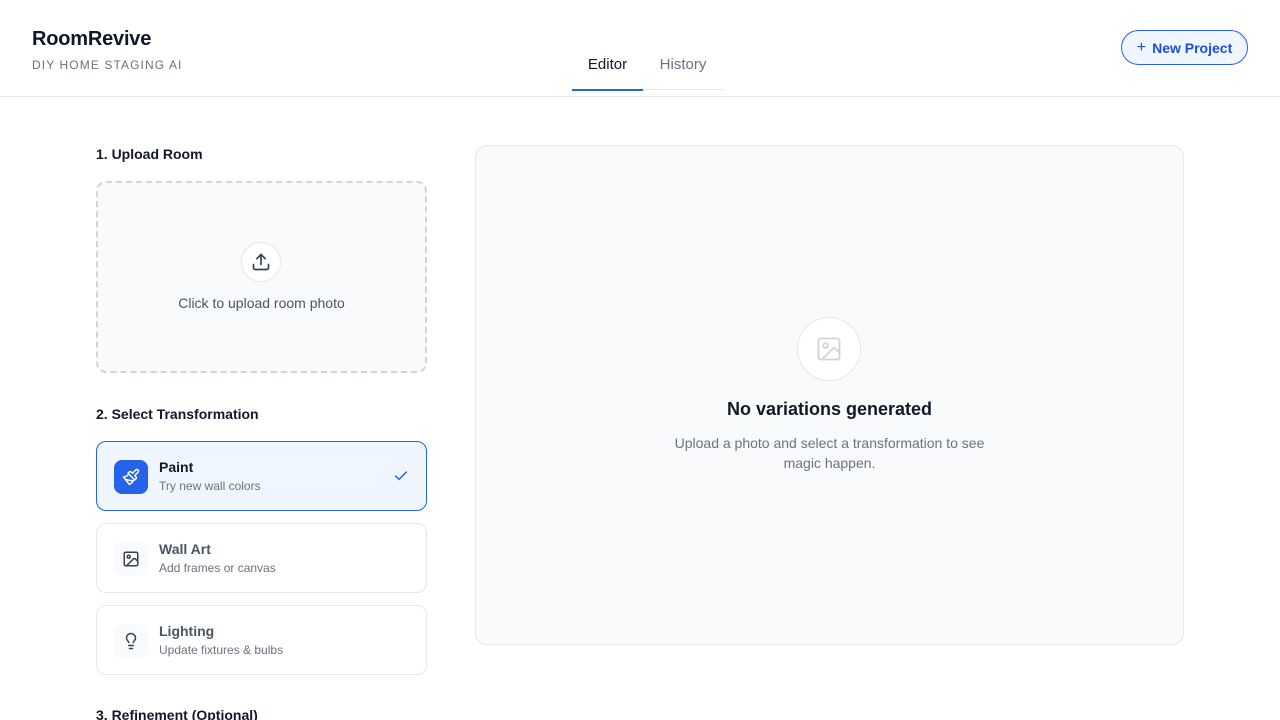  Describe the element at coordinates (92, 39) in the screenshot. I see `app-title: RoomRevive` at that location.